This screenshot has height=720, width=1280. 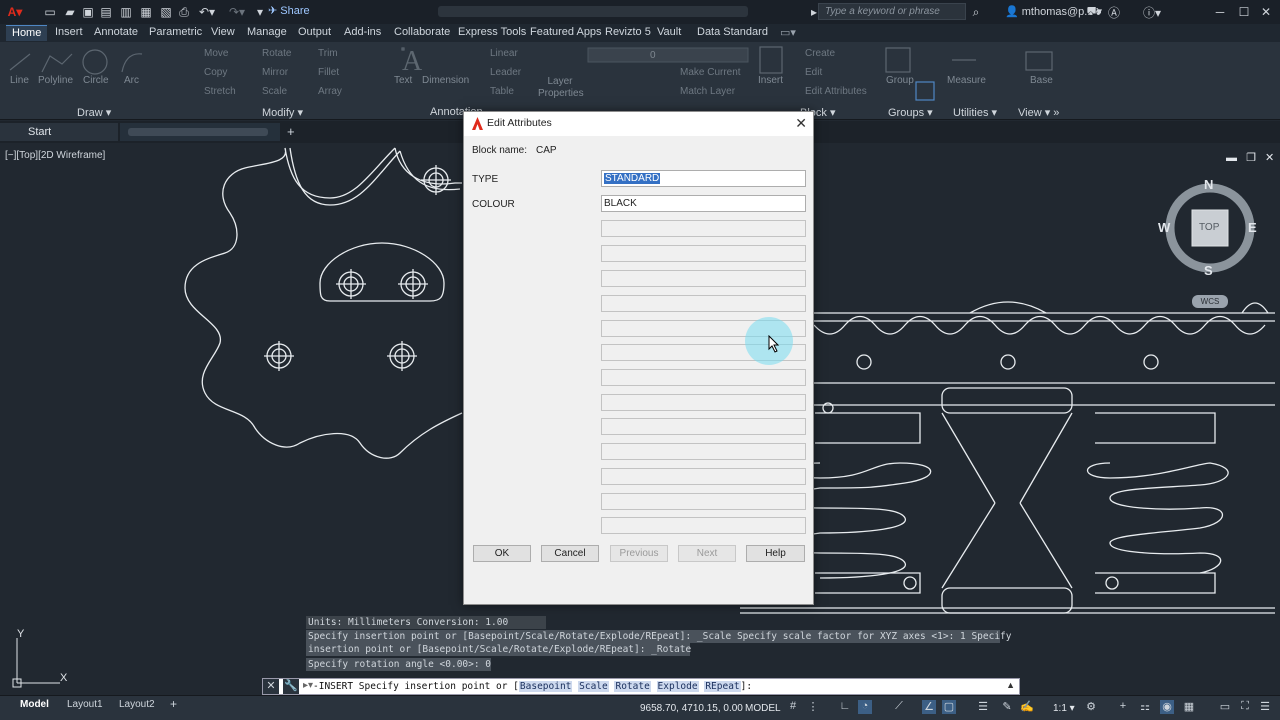 I want to click on app-menu-button: A▾, so click(x=15, y=12).